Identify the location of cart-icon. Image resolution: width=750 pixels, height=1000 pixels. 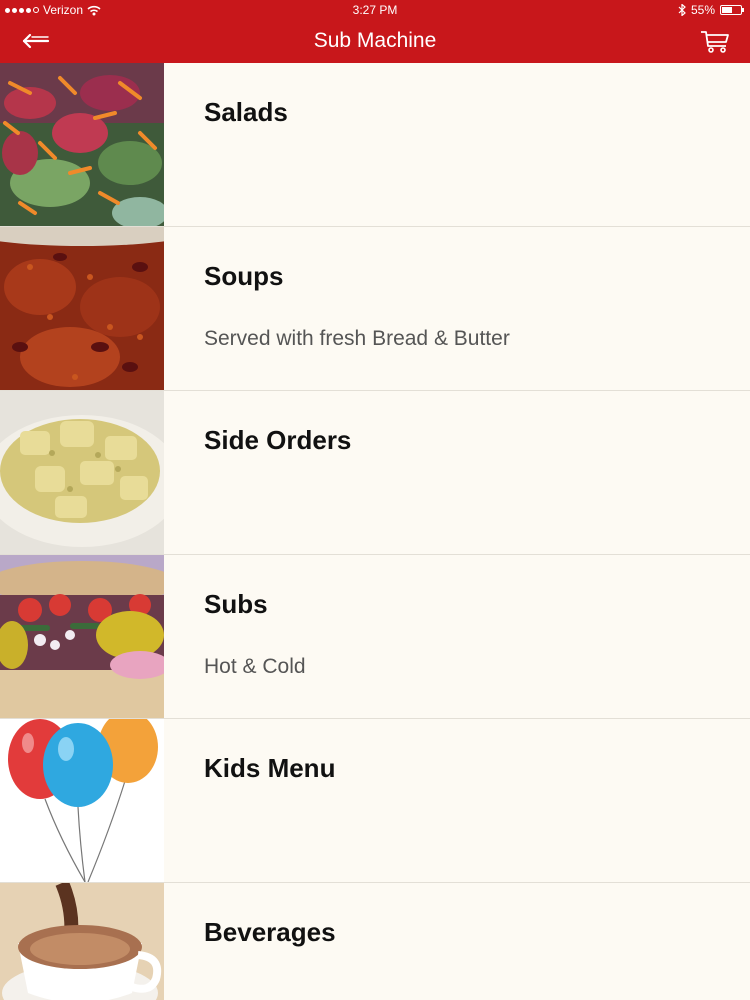
(715, 42).